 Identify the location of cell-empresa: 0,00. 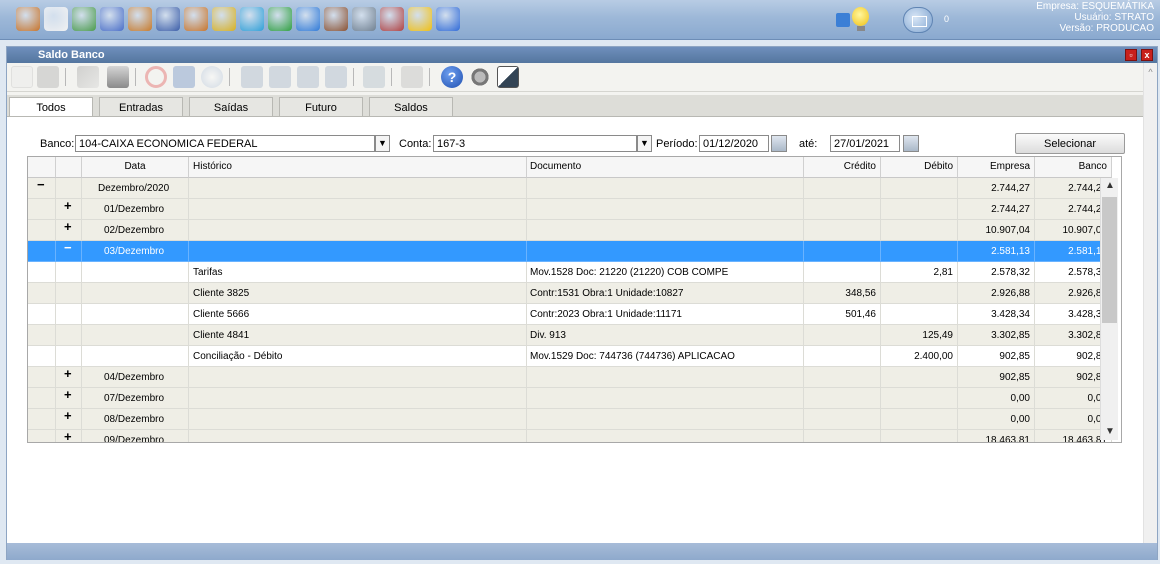
(996, 419).